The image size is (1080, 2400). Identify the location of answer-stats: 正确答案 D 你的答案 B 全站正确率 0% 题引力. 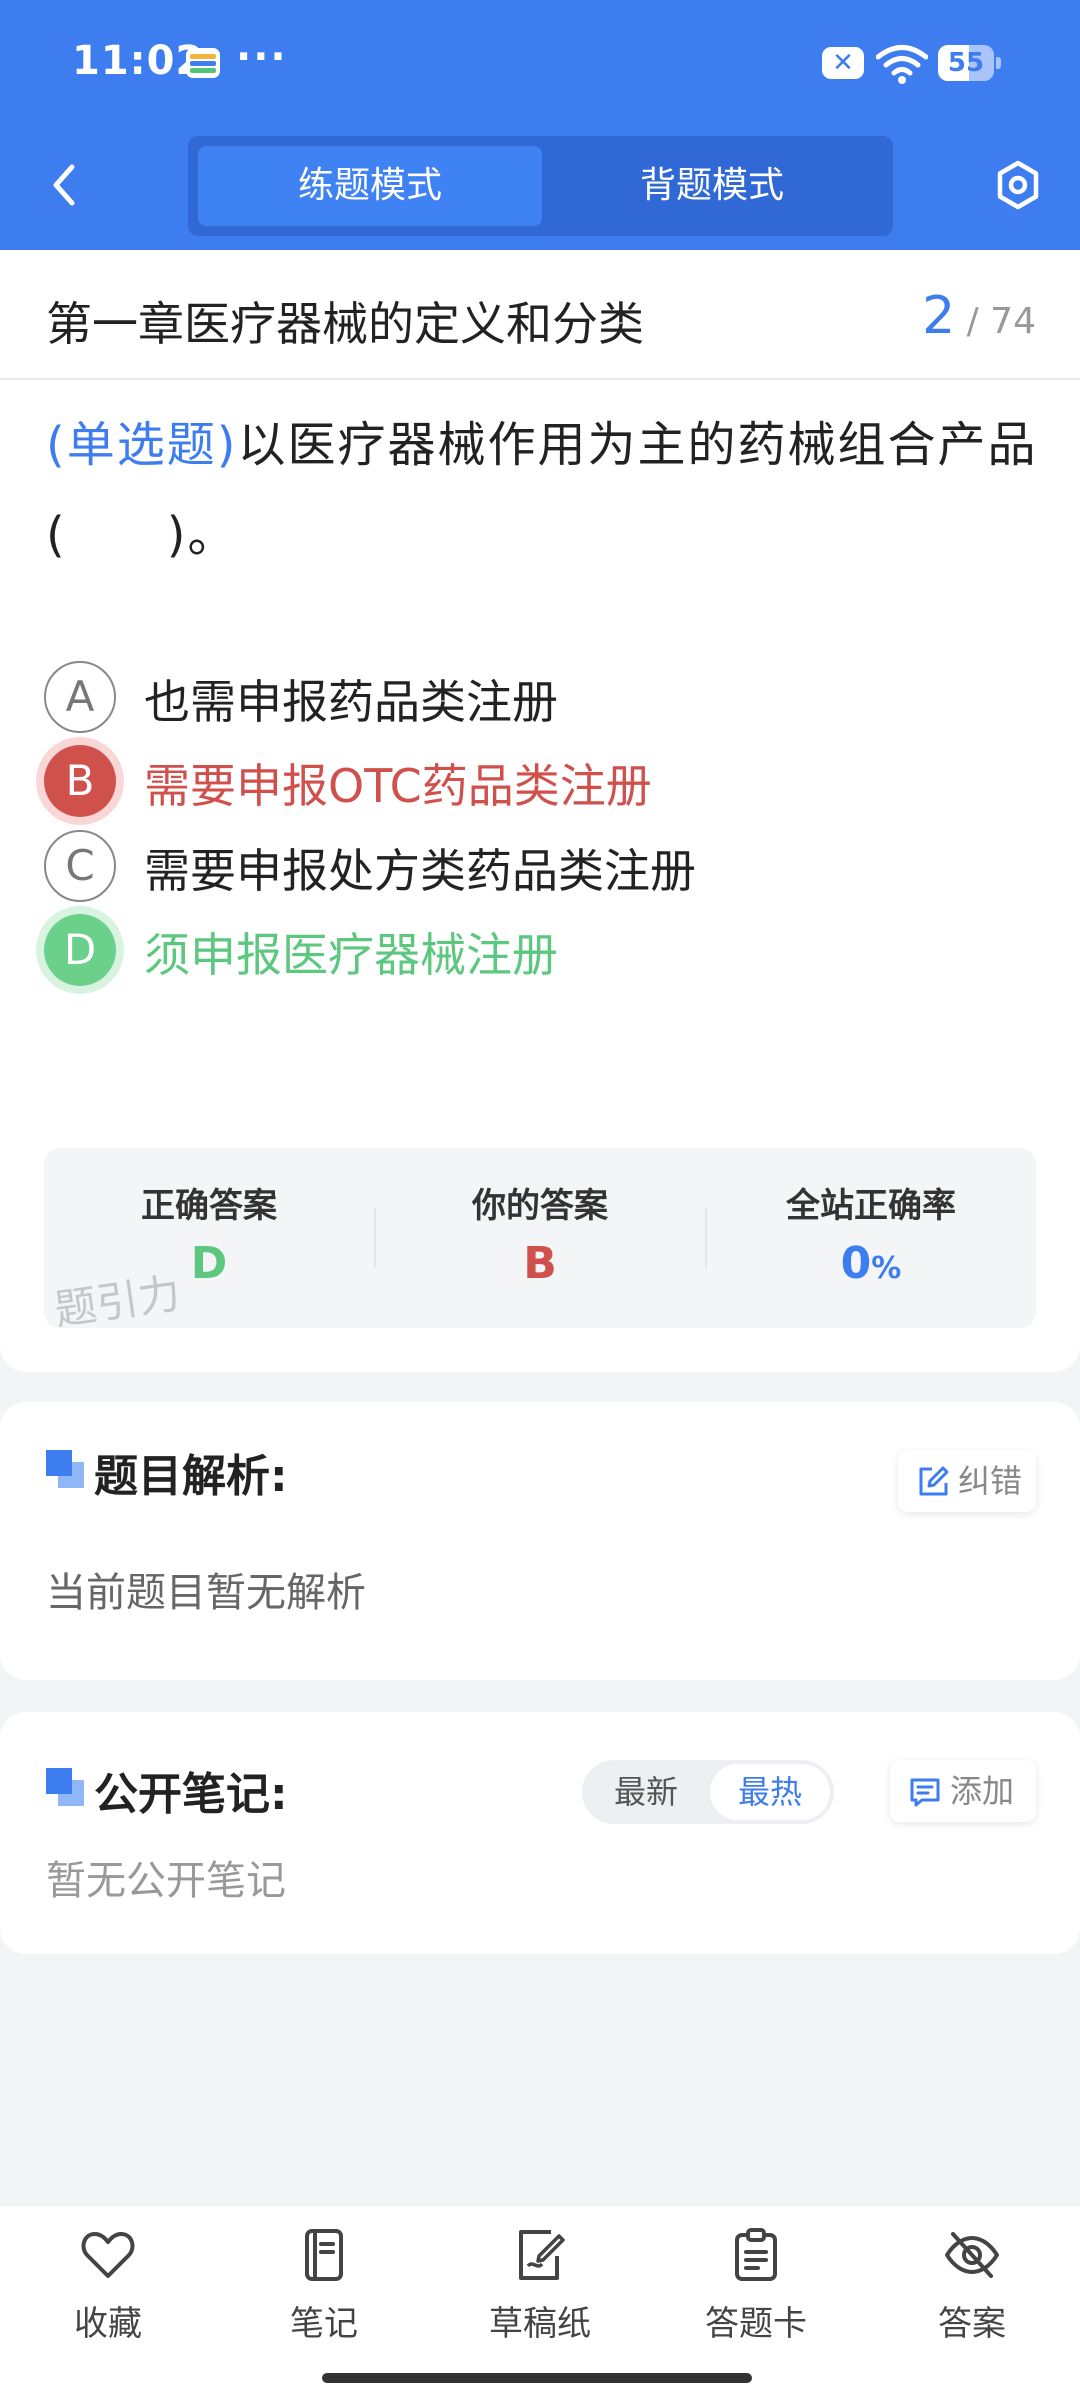
(540, 1241).